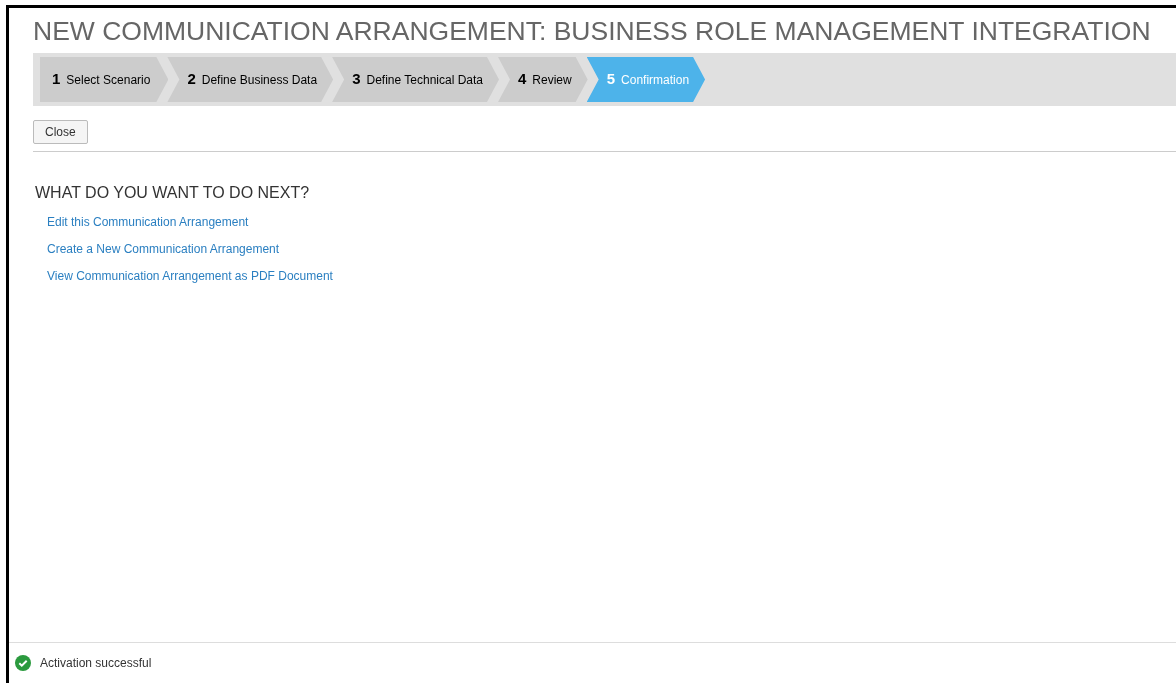 The image size is (1176, 683). I want to click on page-title: NEW COMMUNICATION ARRANGEMENT: BUSINESS ROLE MANAGEMENT INTEGRATION, so click(592, 31).